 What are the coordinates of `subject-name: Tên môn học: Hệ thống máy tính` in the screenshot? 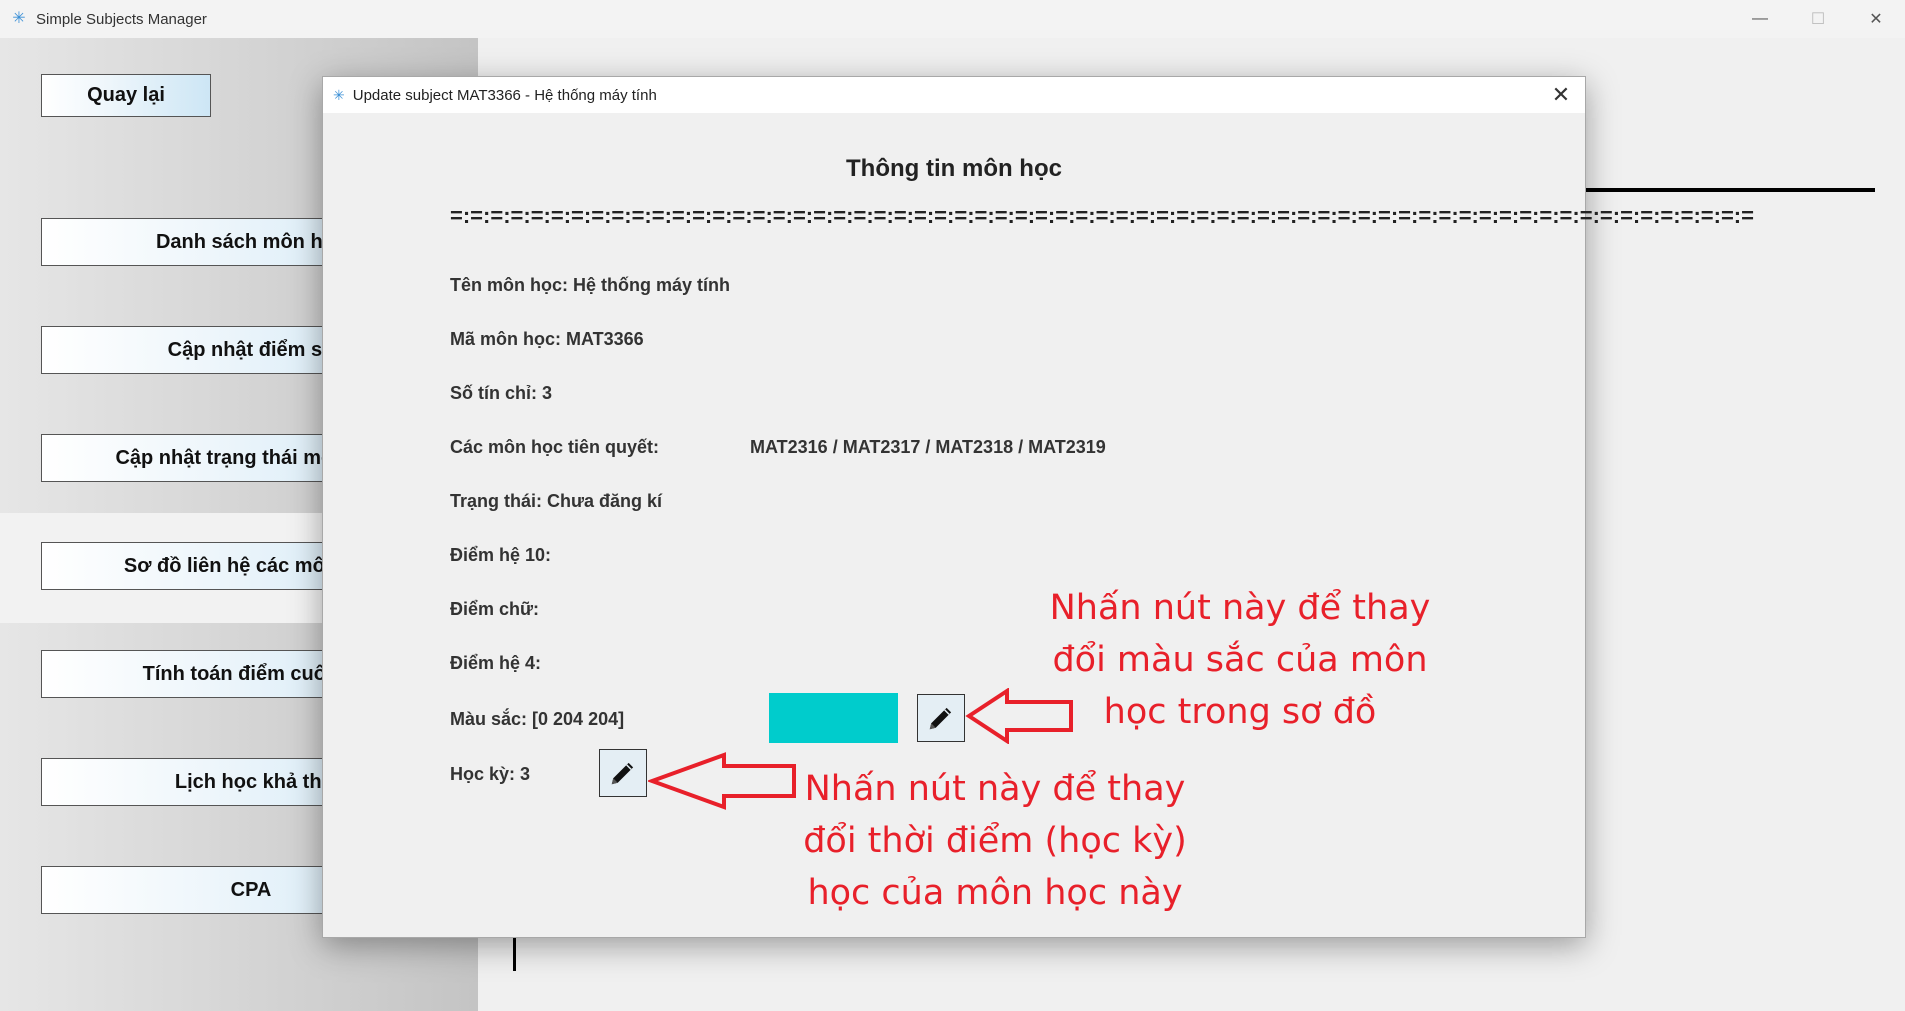 It's located at (590, 285).